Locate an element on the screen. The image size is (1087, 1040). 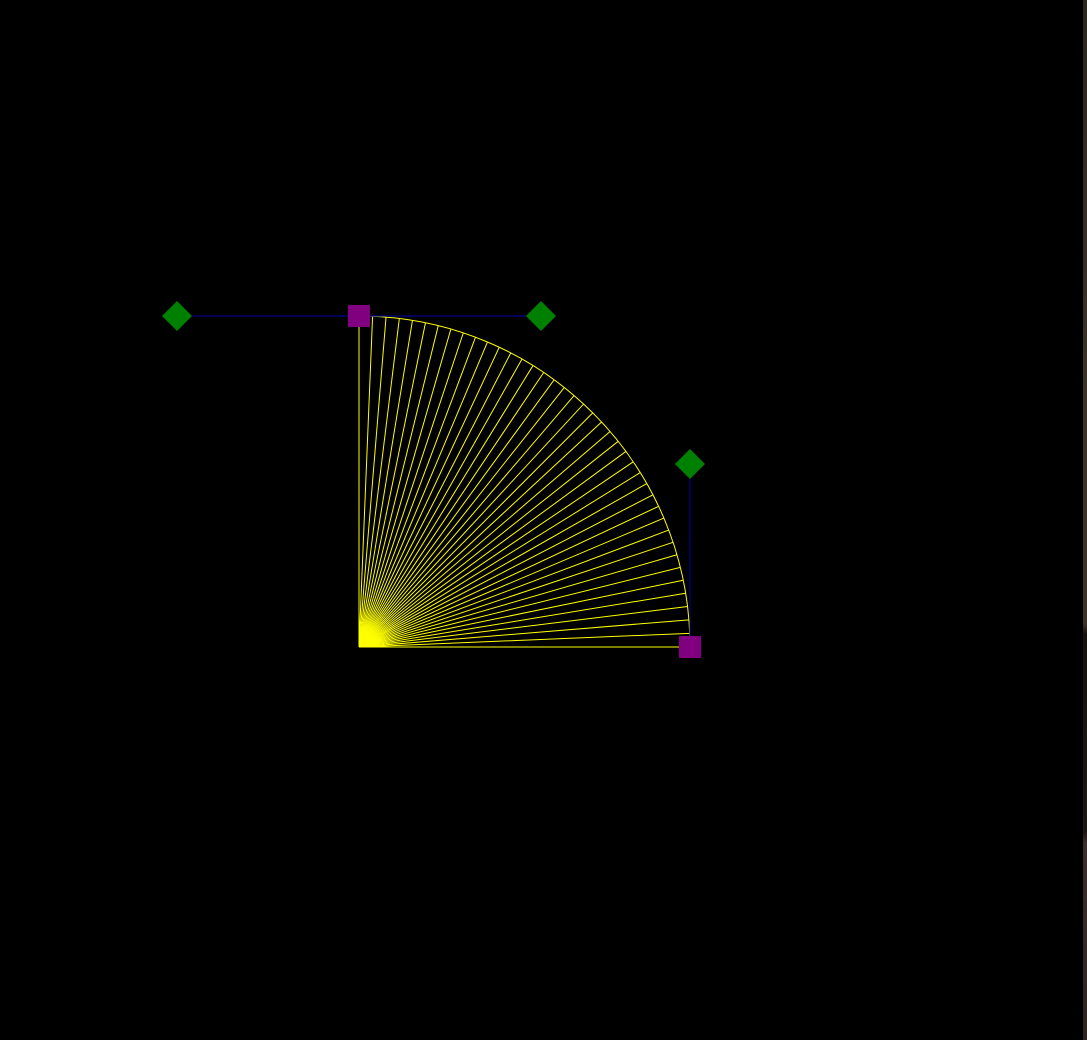
anchor-end-handle is located at coordinates (690, 647).